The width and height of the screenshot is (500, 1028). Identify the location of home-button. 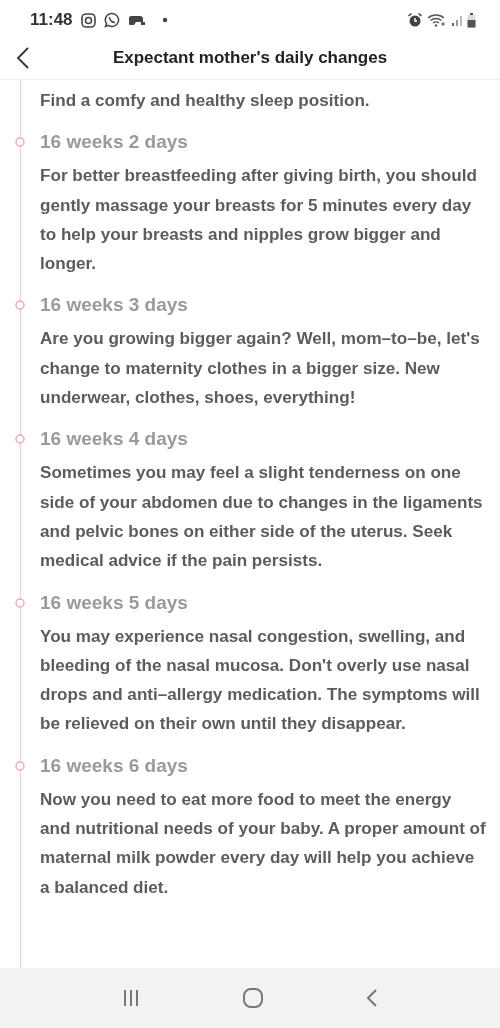
(253, 998).